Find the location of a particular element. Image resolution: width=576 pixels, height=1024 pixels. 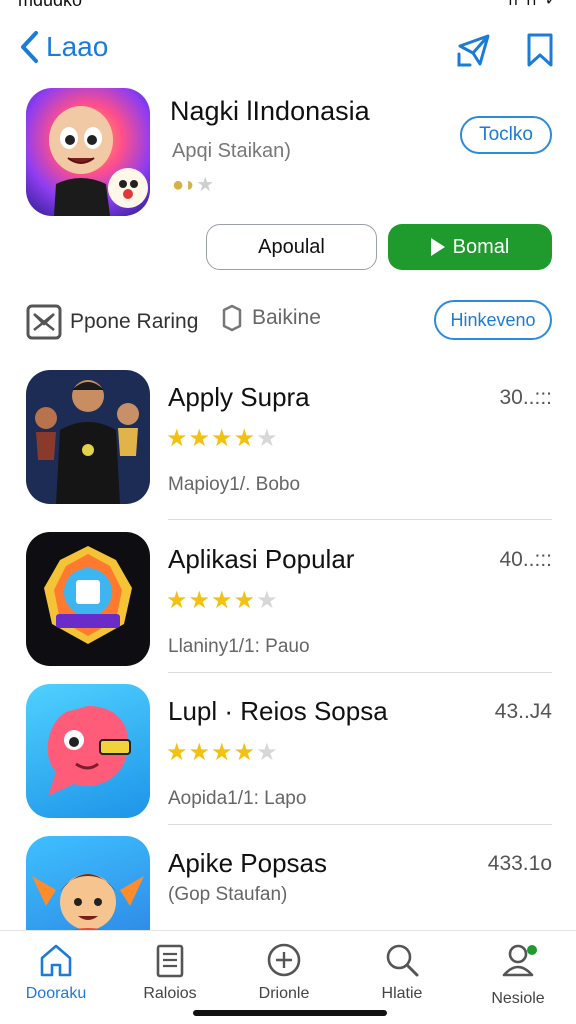

app-title: Lupl · Reios Sopsa is located at coordinates (278, 711).